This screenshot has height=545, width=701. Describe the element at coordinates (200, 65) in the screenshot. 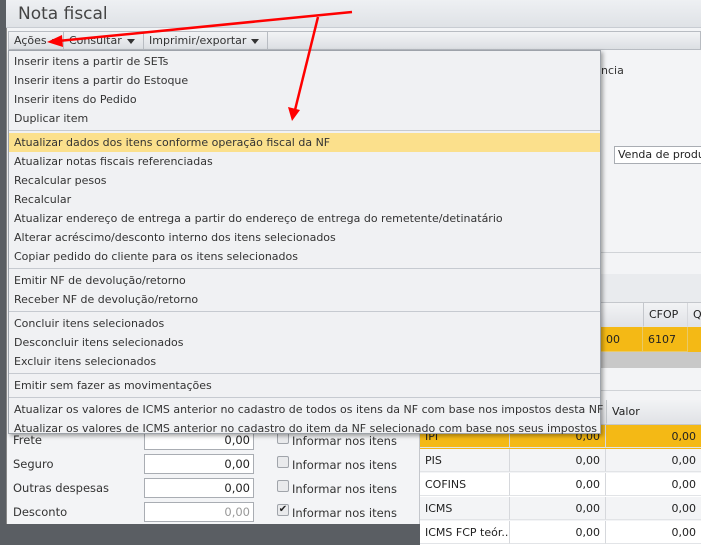

I see `annotation-arrows` at that location.